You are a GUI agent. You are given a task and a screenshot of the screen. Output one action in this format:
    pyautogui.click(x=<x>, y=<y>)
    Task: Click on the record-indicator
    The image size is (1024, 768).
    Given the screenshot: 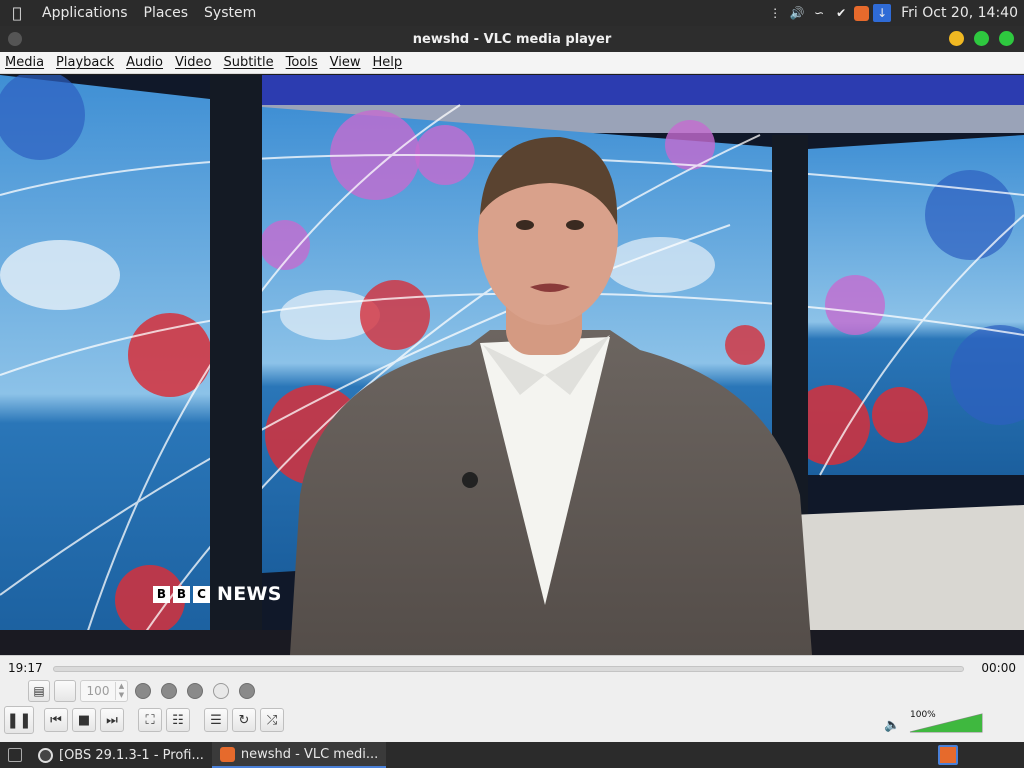 What is the action you would take?
    pyautogui.click(x=143, y=691)
    